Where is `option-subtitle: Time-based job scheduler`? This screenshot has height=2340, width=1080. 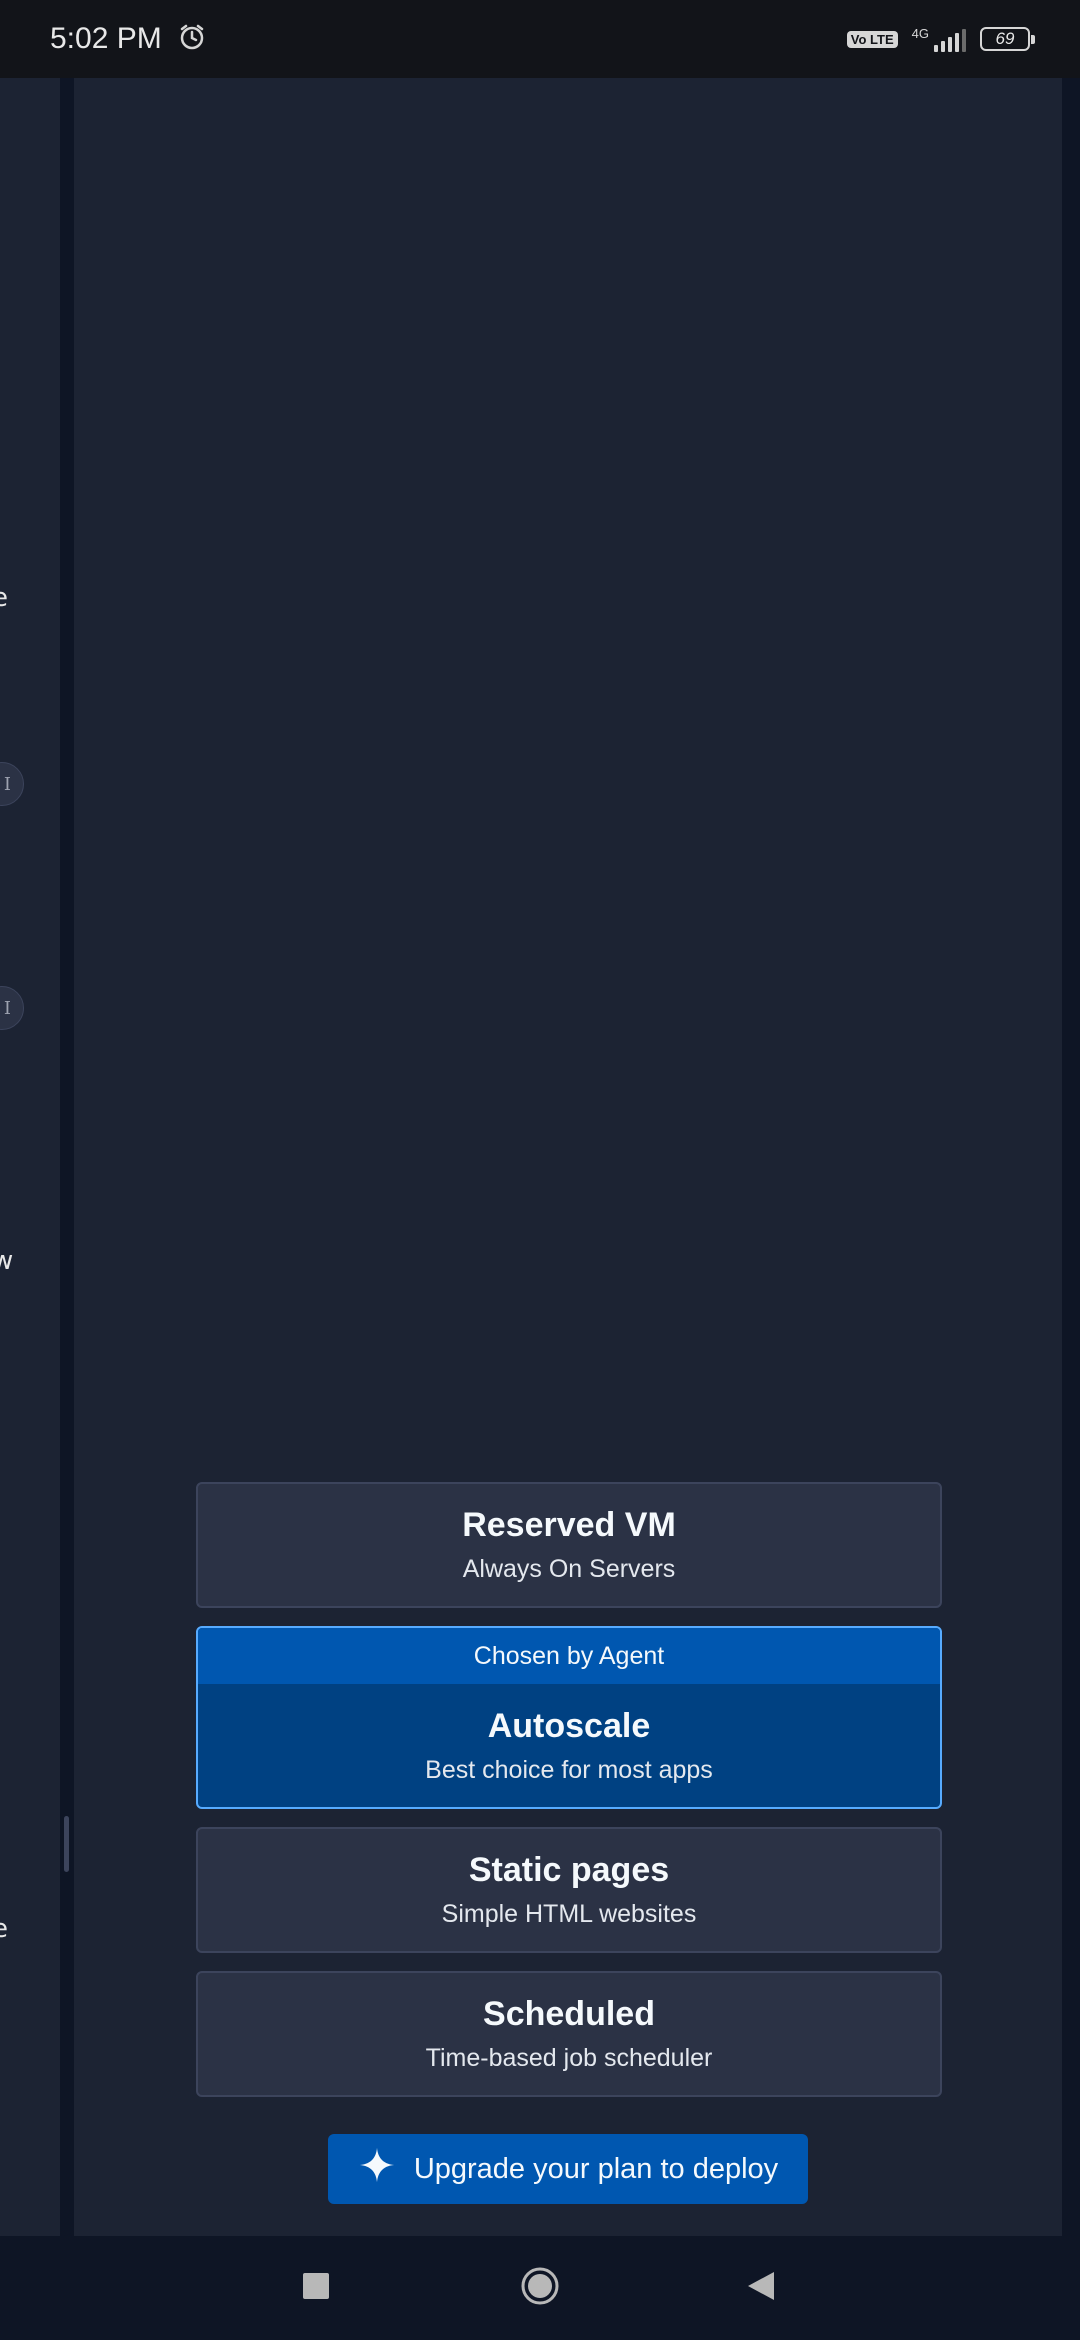 option-subtitle: Time-based job scheduler is located at coordinates (569, 2058).